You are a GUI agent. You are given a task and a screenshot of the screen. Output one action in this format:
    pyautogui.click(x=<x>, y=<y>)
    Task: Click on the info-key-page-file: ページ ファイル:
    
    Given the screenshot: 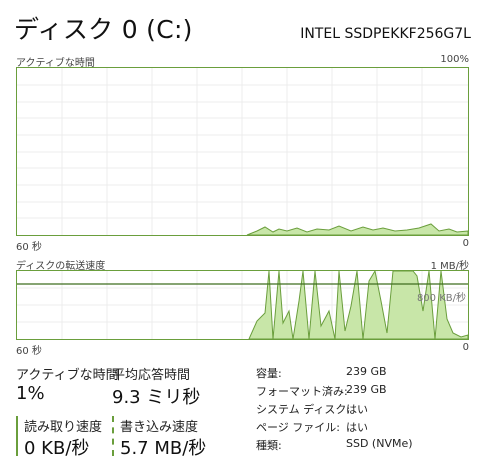 What is the action you would take?
    pyautogui.click(x=298, y=427)
    